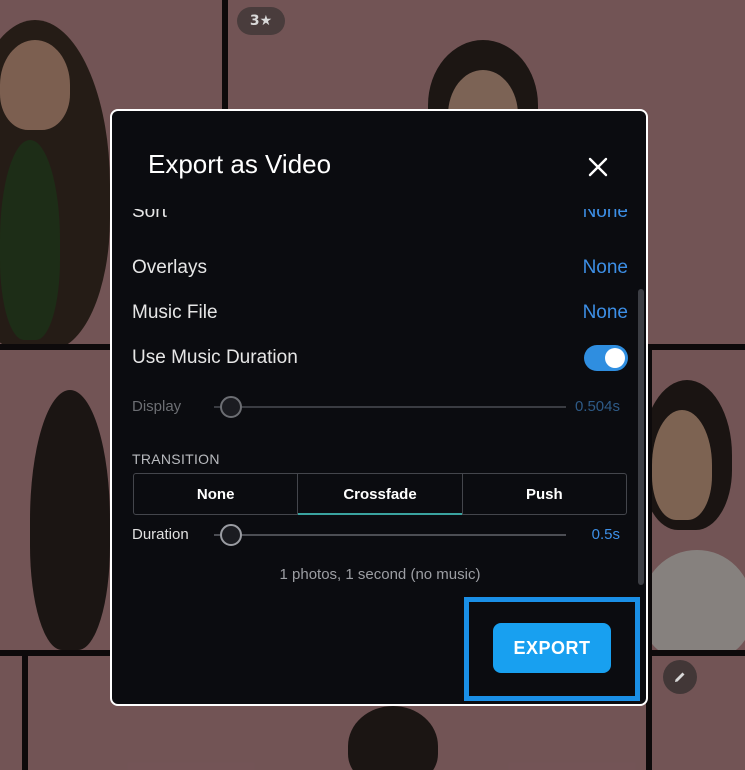  I want to click on overlays-row: Overlays None, so click(380, 268).